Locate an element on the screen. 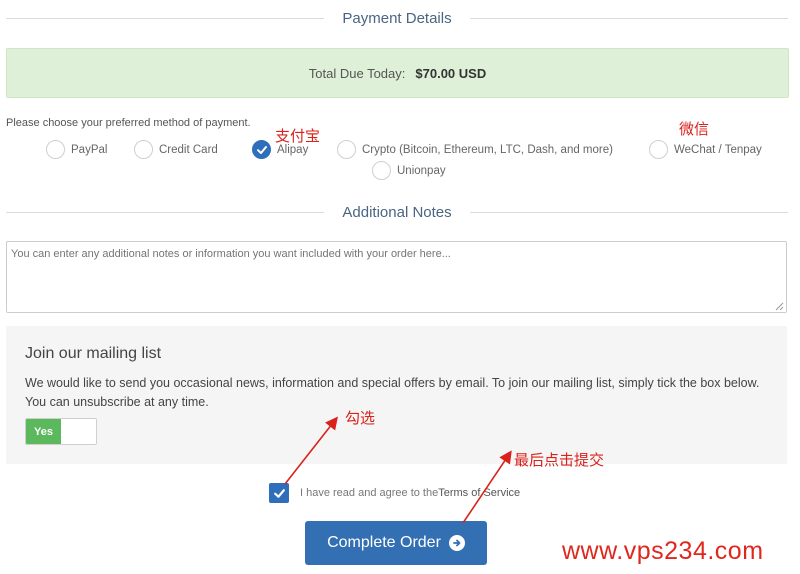  terms-of-service-link: Terms of Service is located at coordinates (479, 493).